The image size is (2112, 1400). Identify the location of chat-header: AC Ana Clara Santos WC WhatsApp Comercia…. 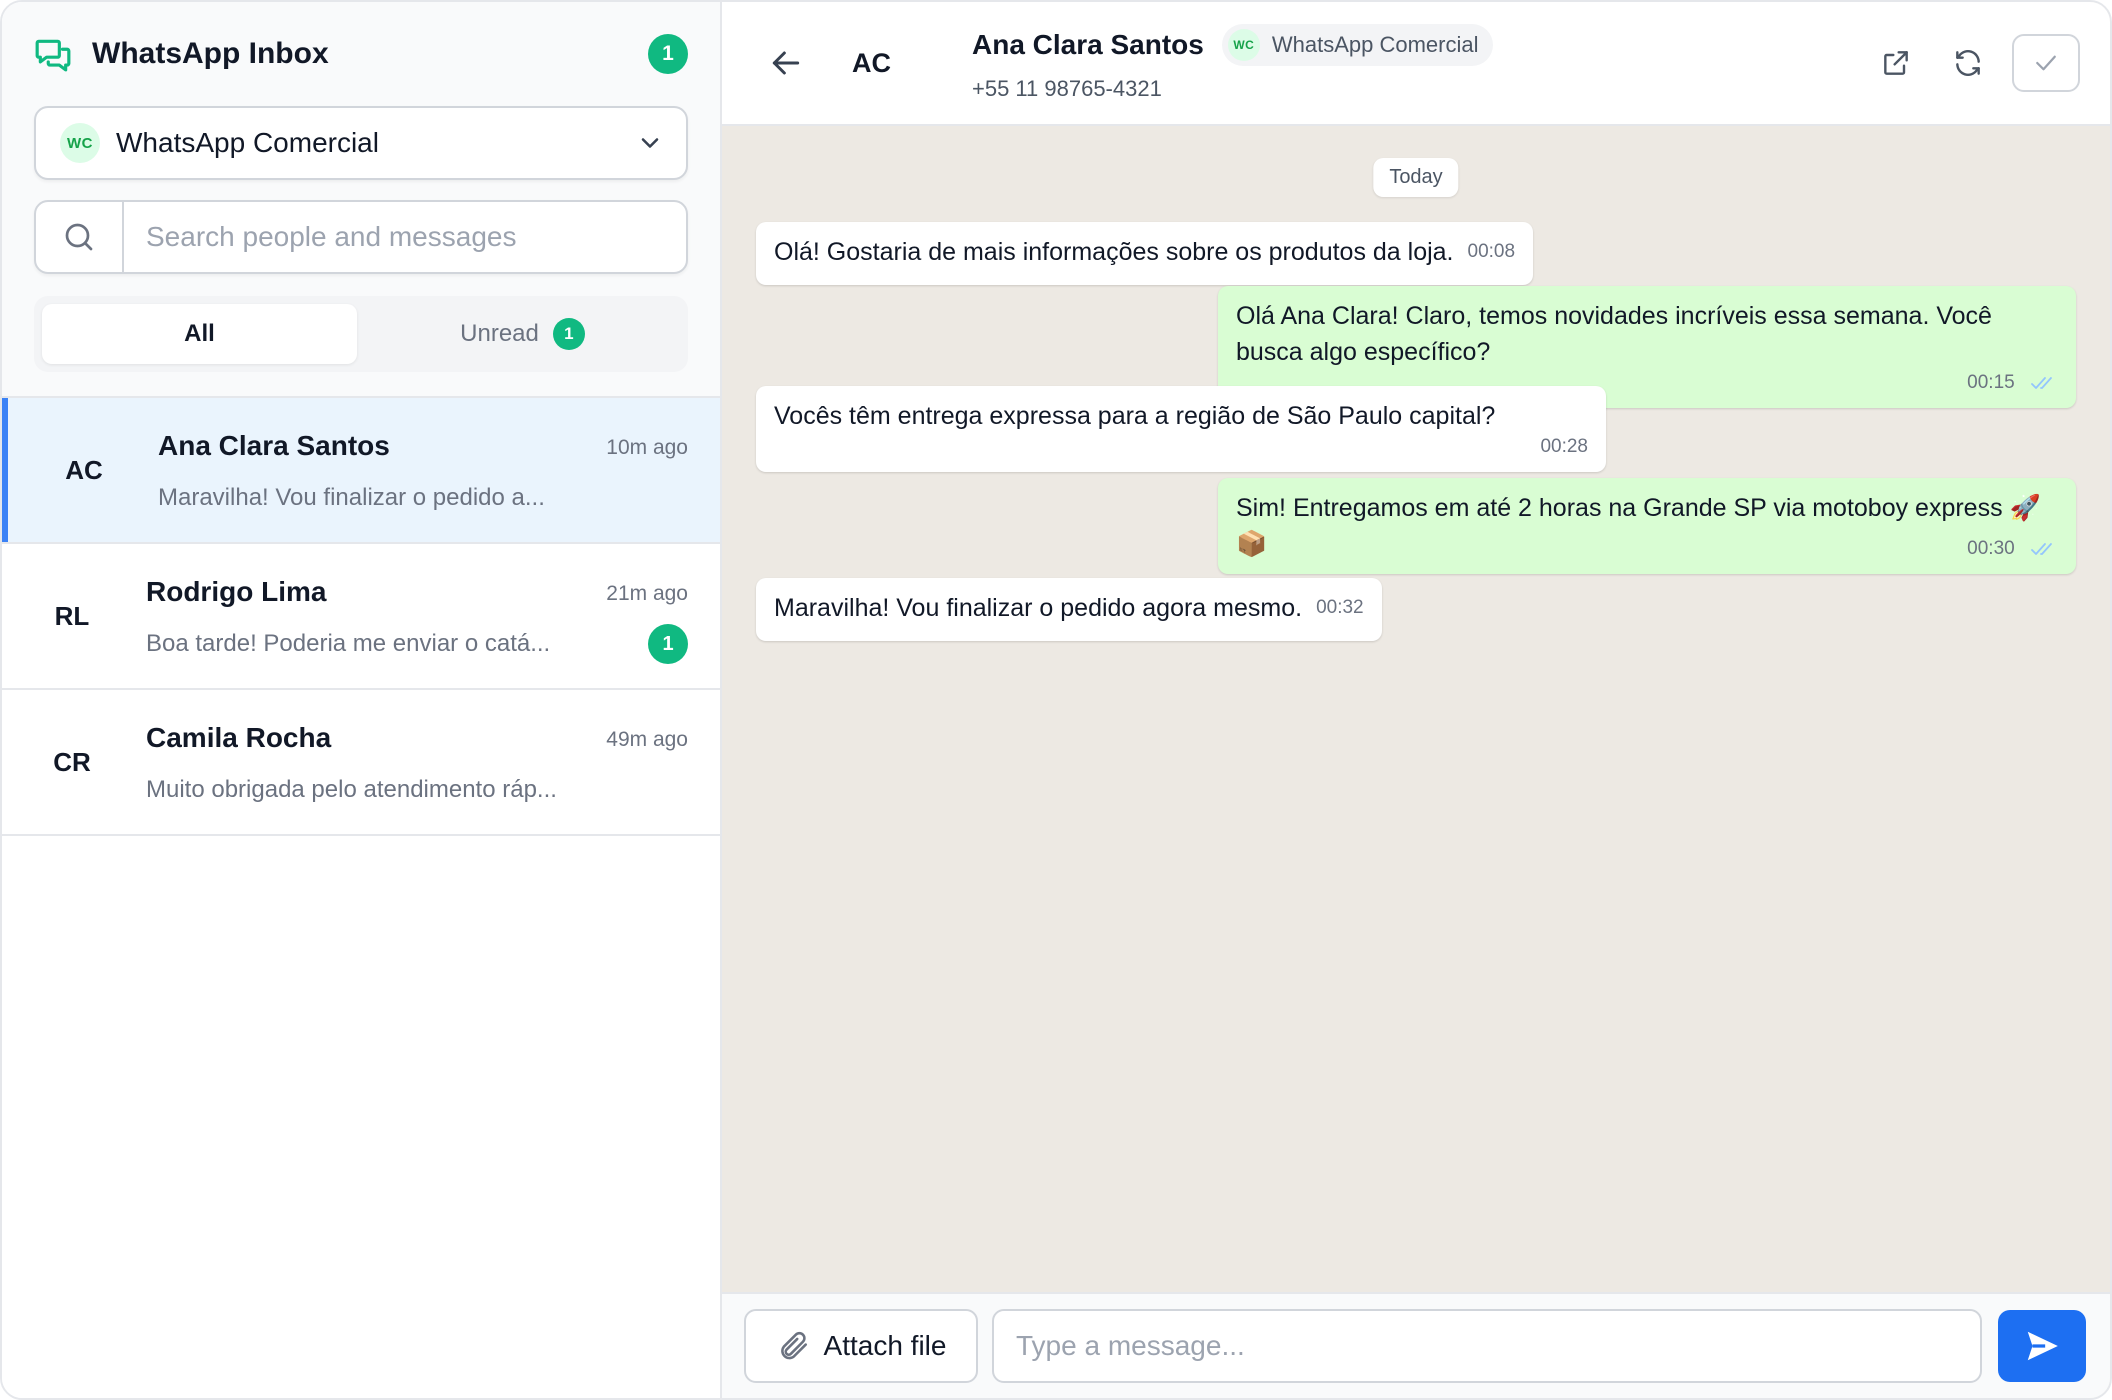
(1416, 64).